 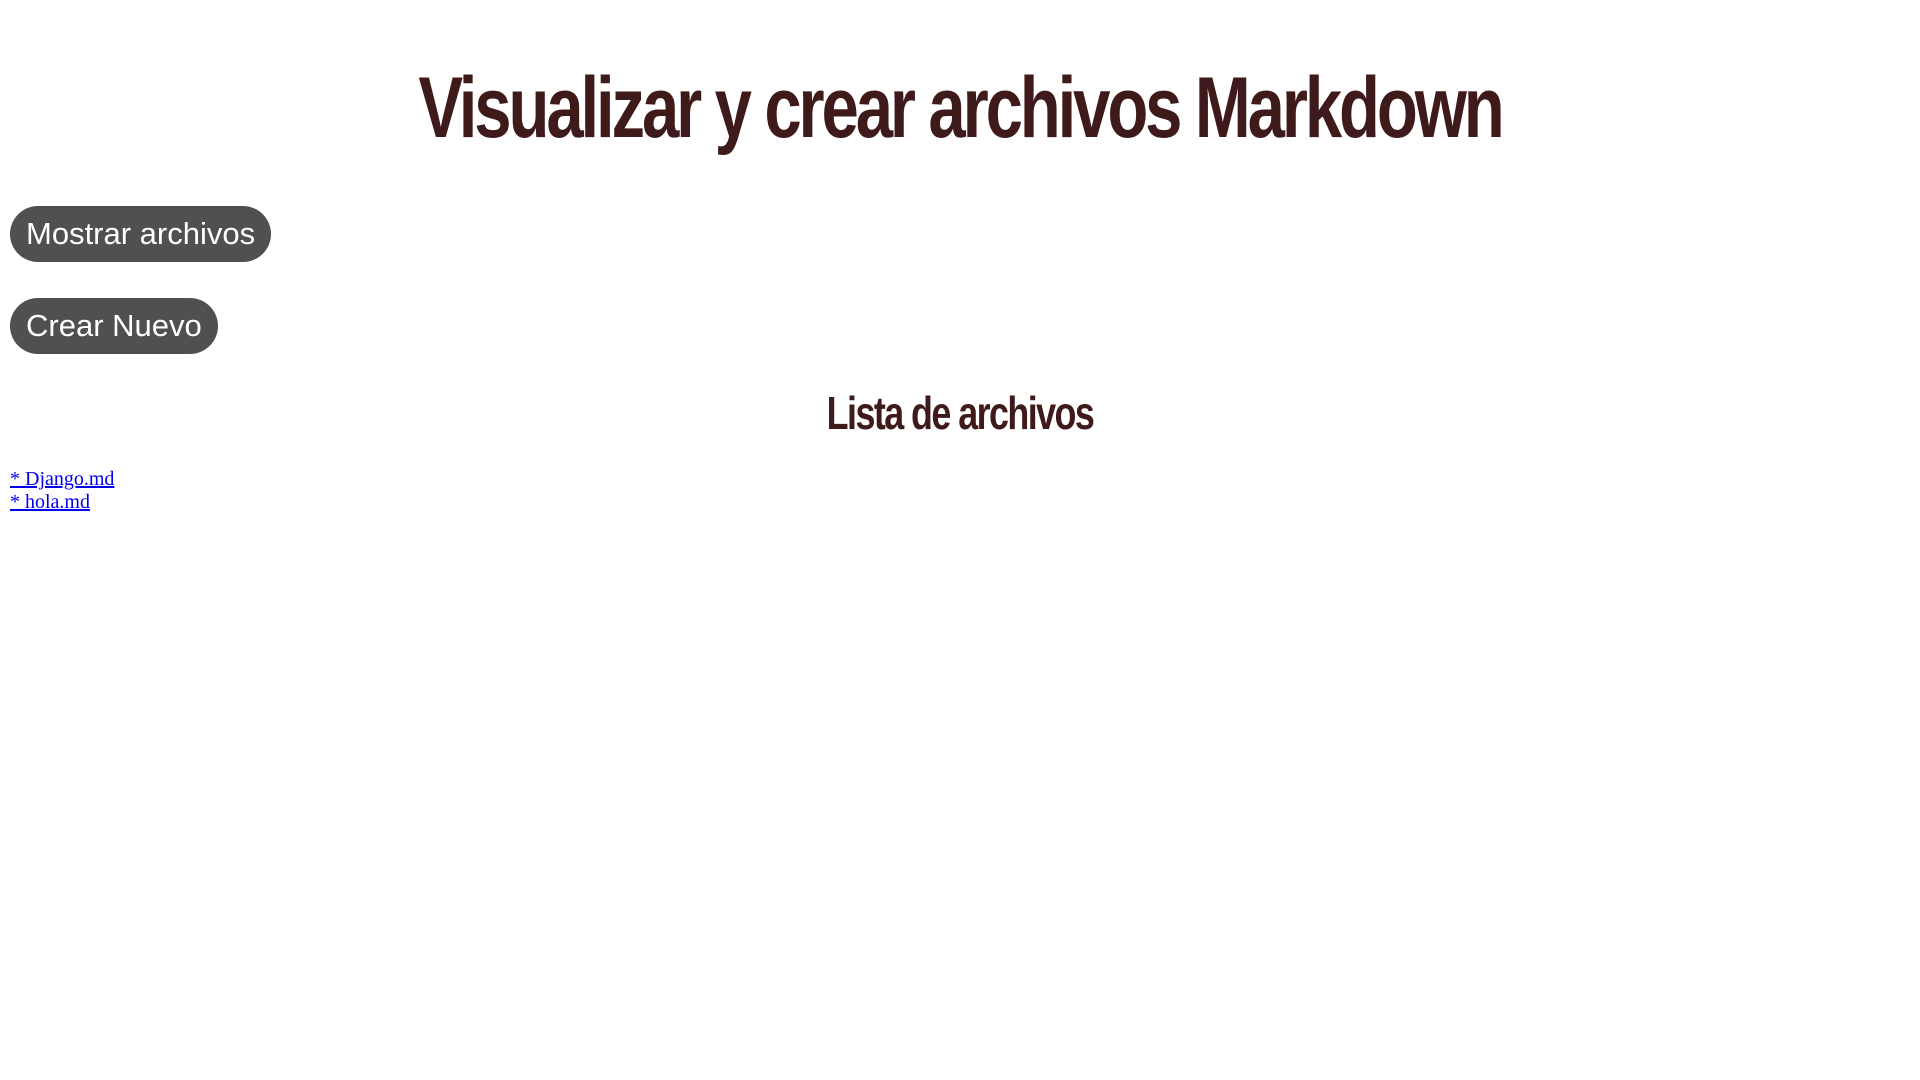 I want to click on list-item: * hola.md, so click(x=62, y=502).